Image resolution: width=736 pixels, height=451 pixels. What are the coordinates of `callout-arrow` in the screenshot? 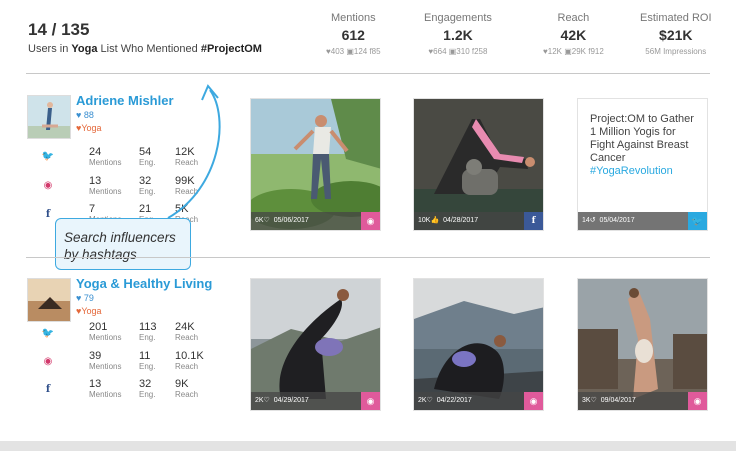 It's located at (194, 151).